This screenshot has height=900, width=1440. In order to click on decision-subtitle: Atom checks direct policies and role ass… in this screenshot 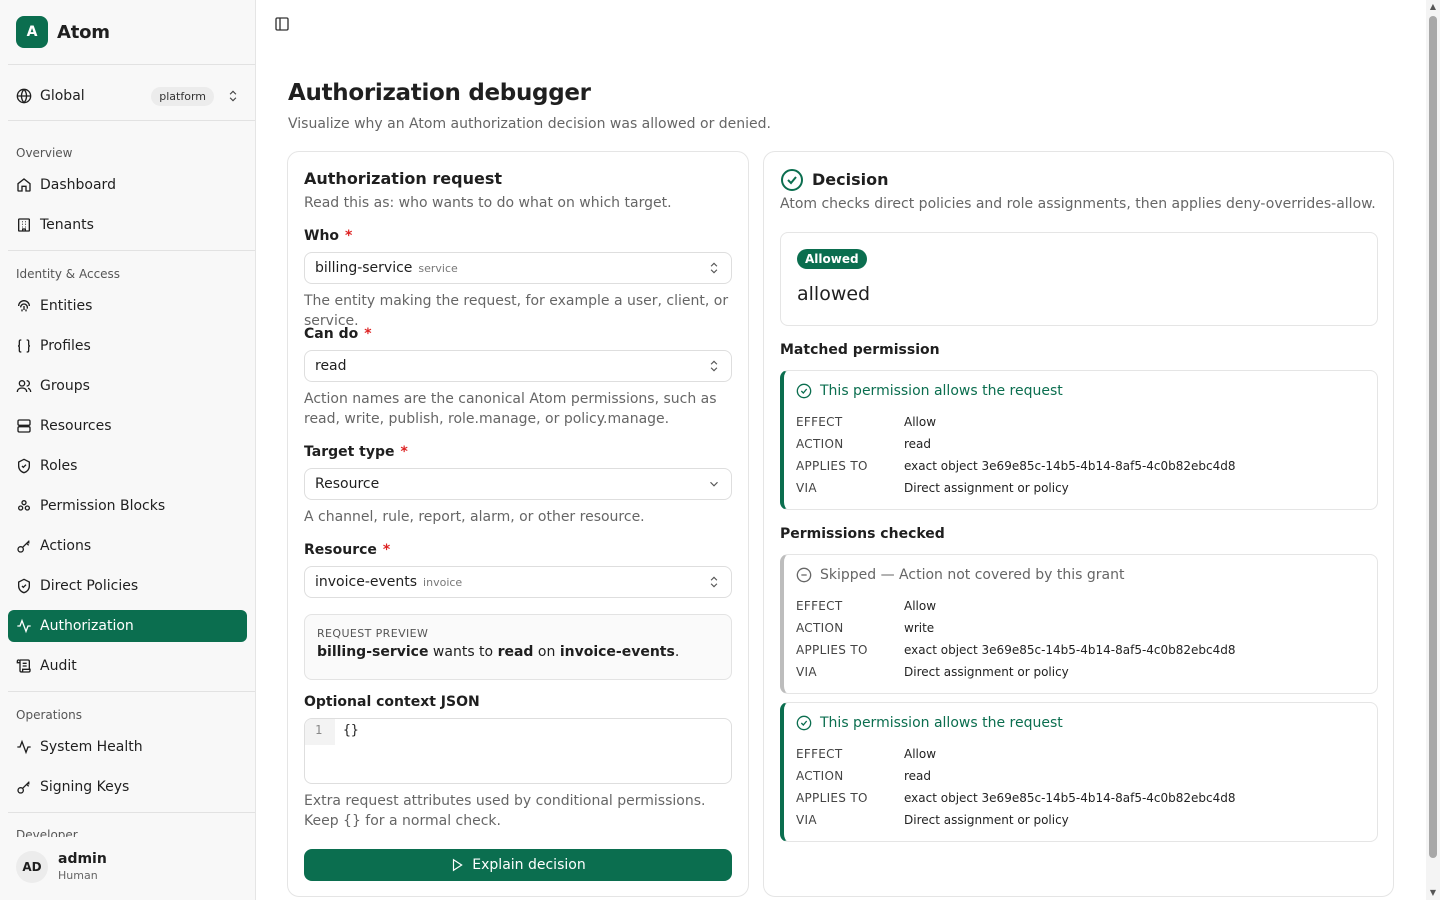, I will do `click(1078, 204)`.